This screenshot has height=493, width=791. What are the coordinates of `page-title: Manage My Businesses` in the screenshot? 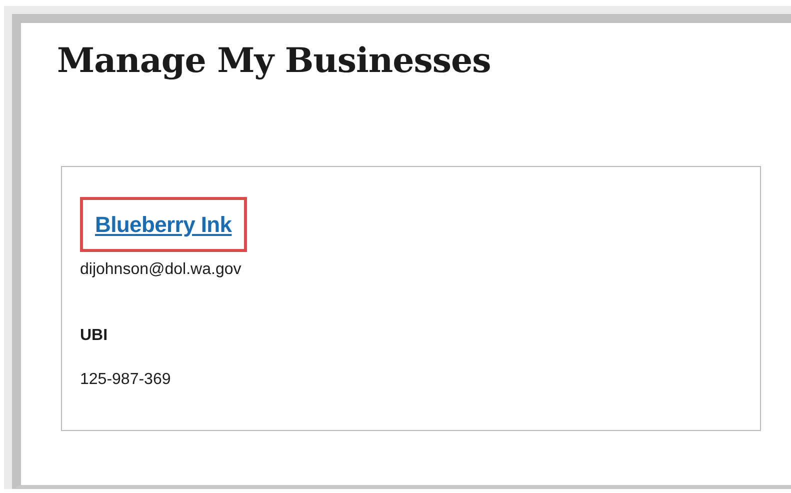 It's located at (274, 61).